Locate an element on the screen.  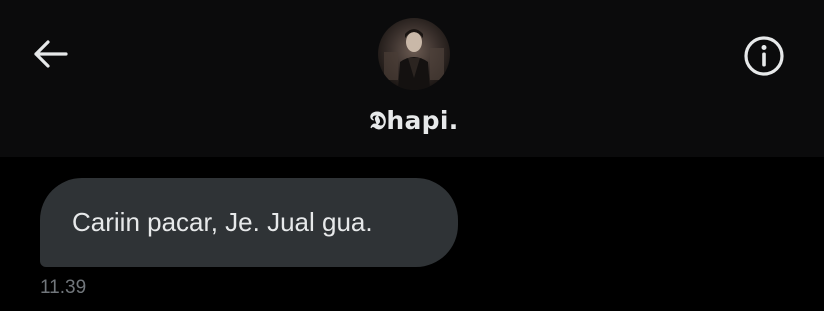
arrow-left-icon is located at coordinates (51, 54).